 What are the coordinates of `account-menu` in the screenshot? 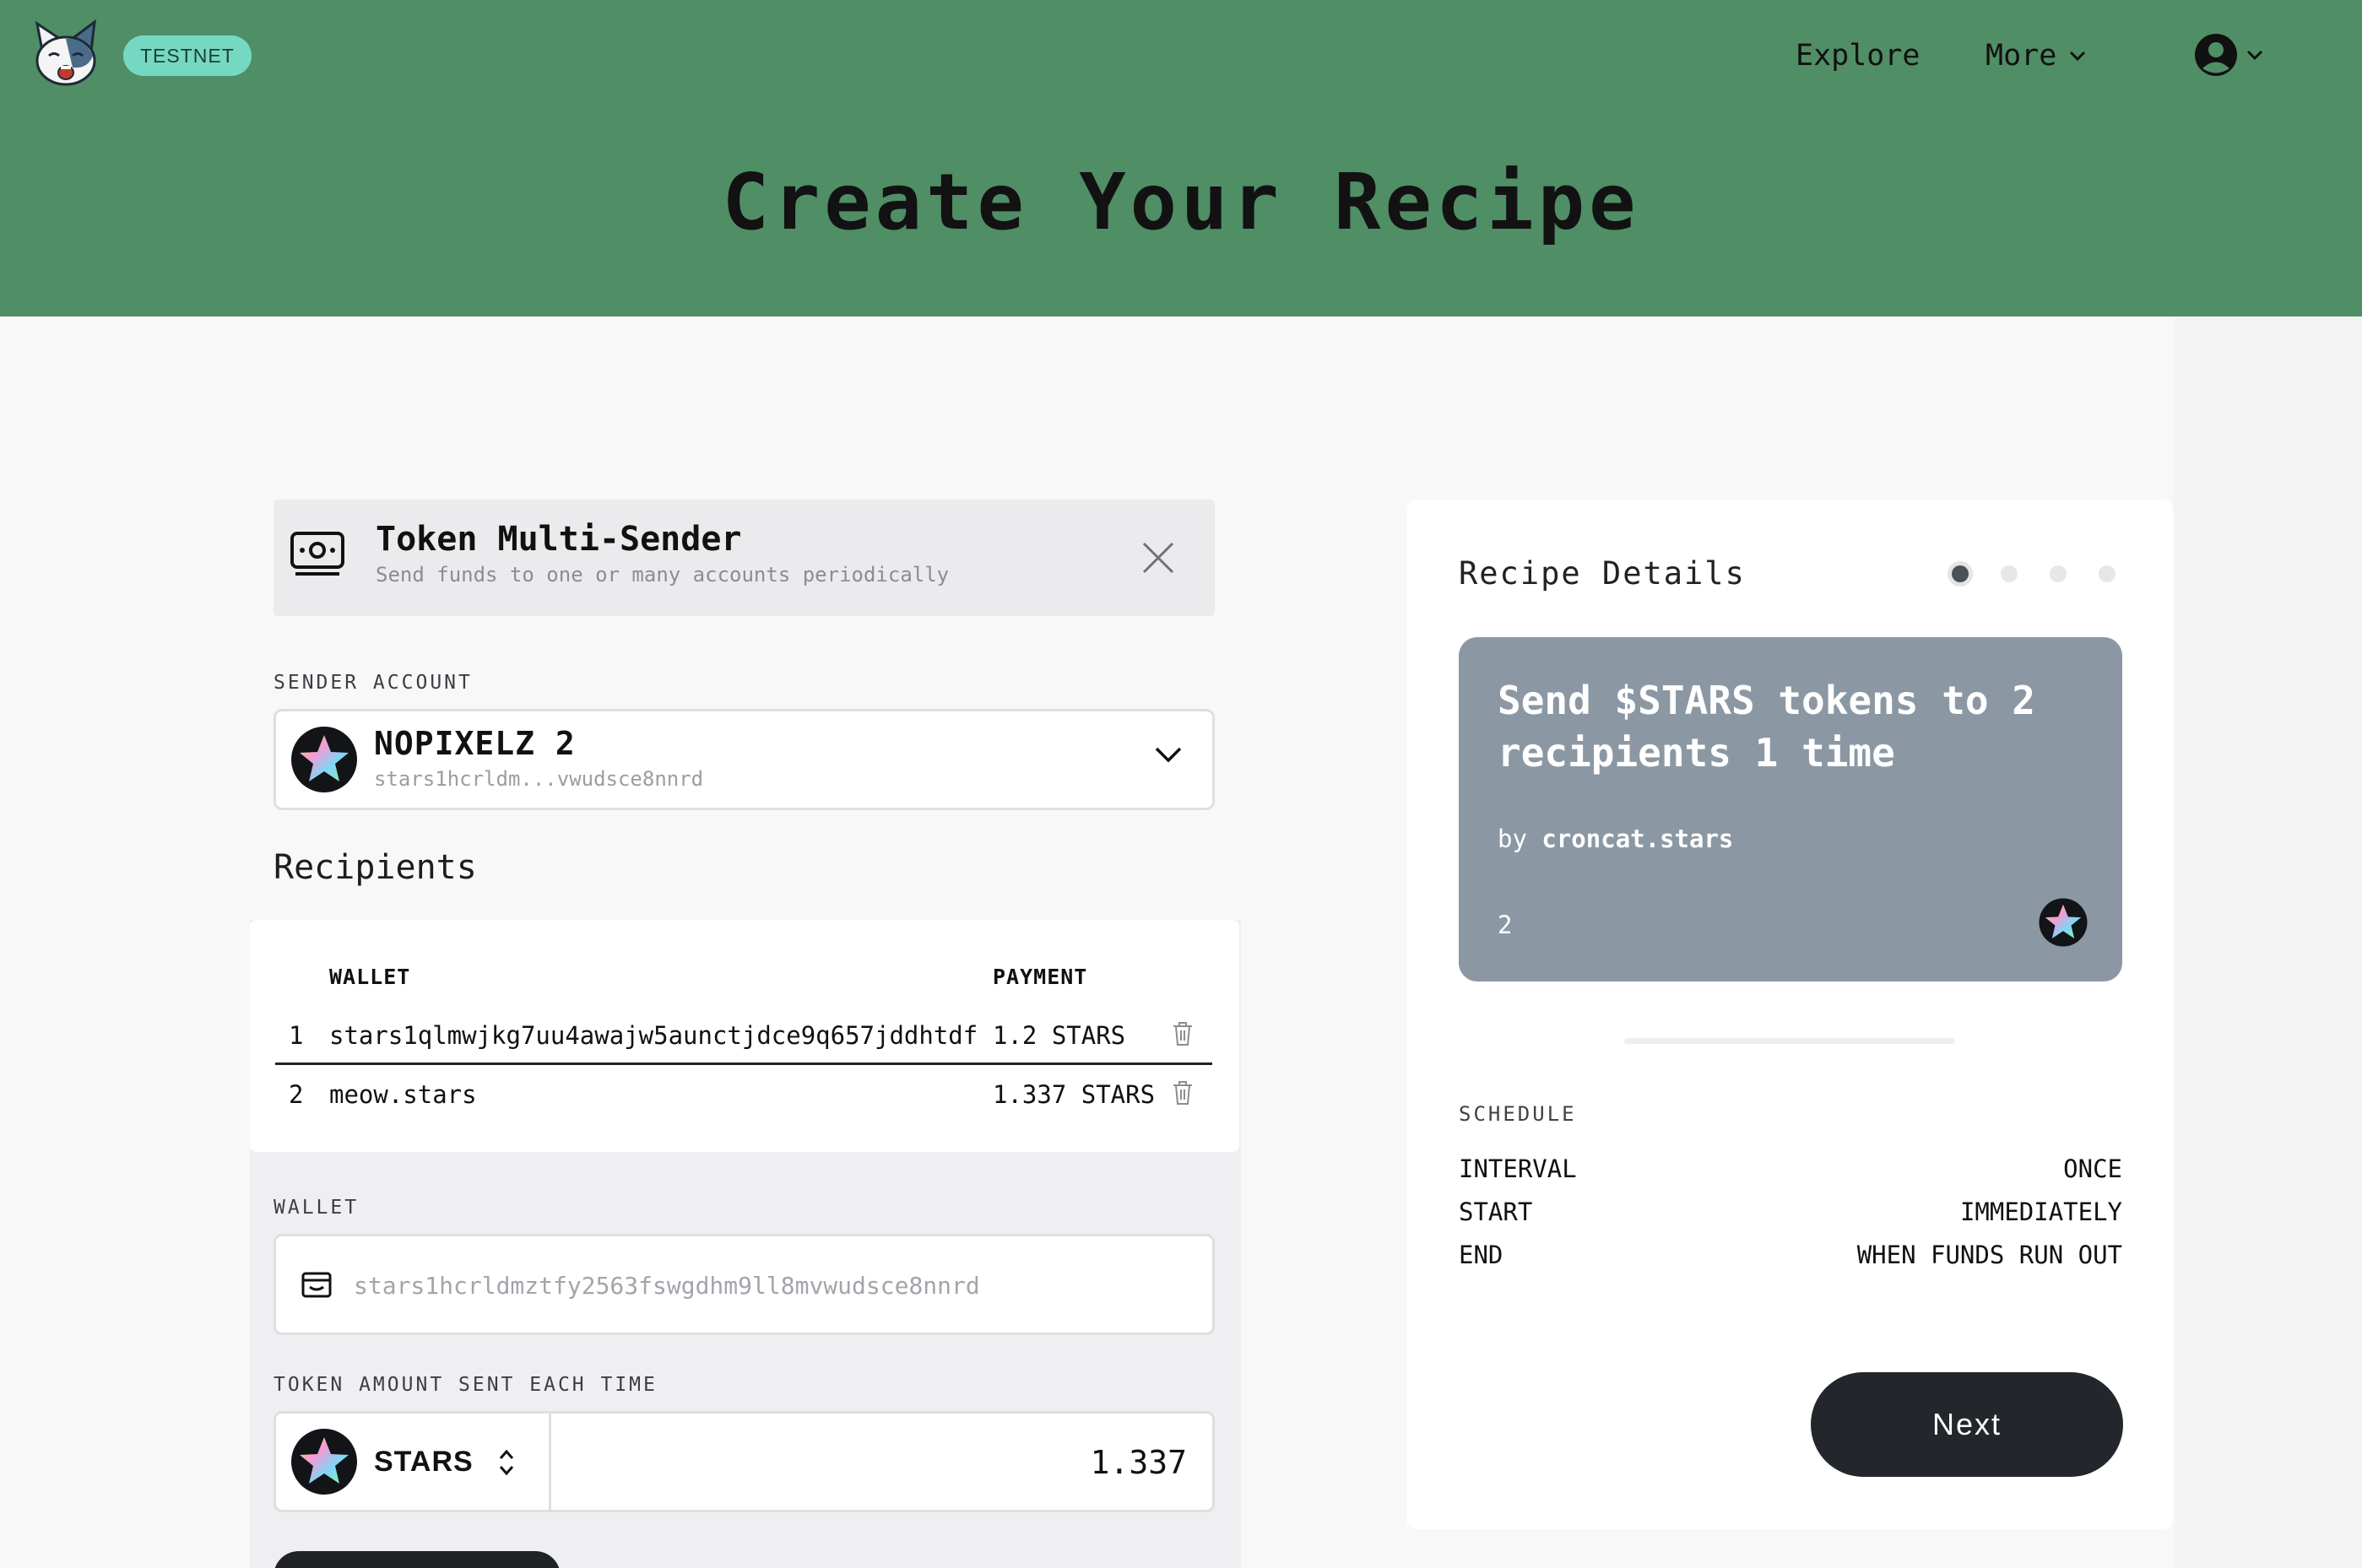 It's located at (2228, 55).